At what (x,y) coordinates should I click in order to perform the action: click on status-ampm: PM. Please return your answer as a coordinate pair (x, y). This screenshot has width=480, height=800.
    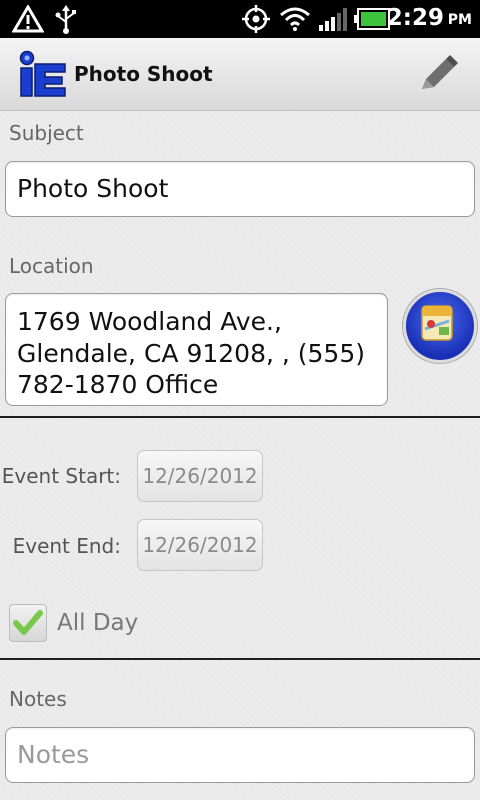
    Looking at the image, I should click on (459, 20).